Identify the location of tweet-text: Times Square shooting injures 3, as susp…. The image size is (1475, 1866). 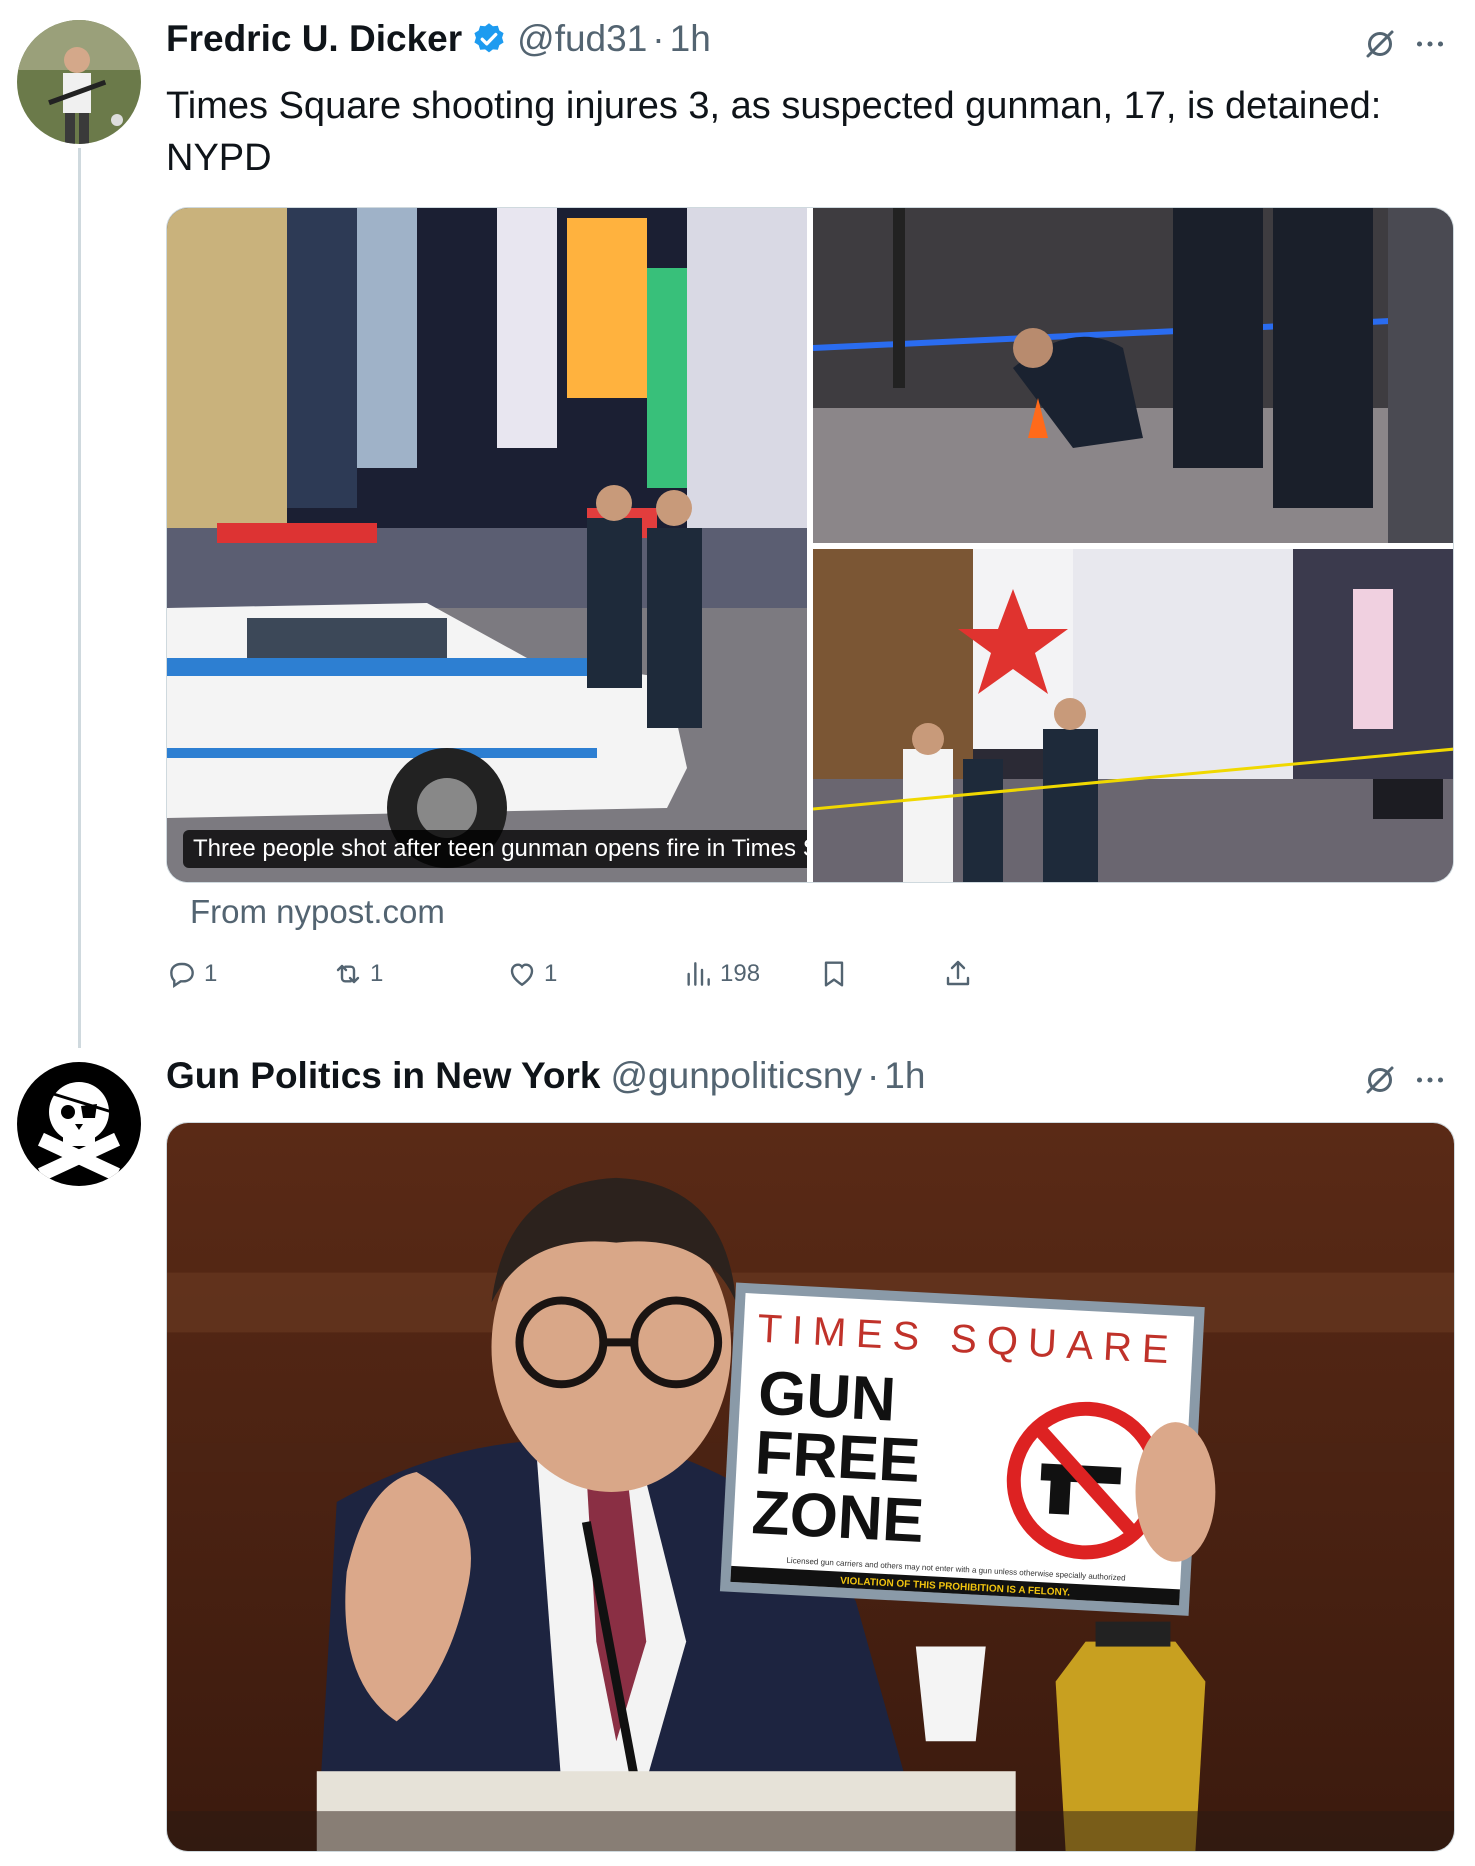
(774, 132).